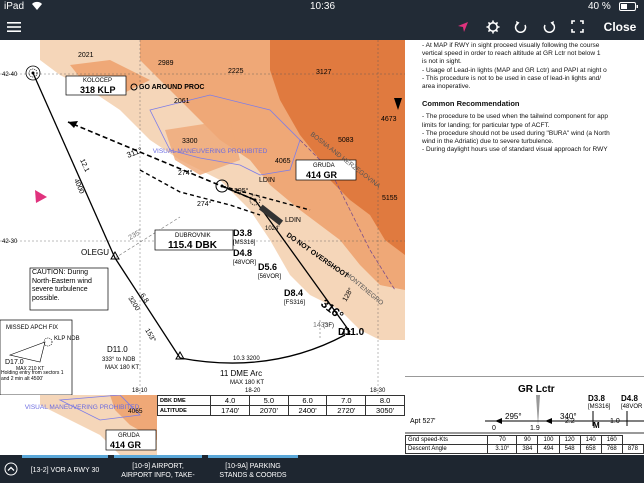 Image resolution: width=644 pixels, height=483 pixels. What do you see at coordinates (322, 26) in the screenshot?
I see `toolbar: Close` at bounding box center [322, 26].